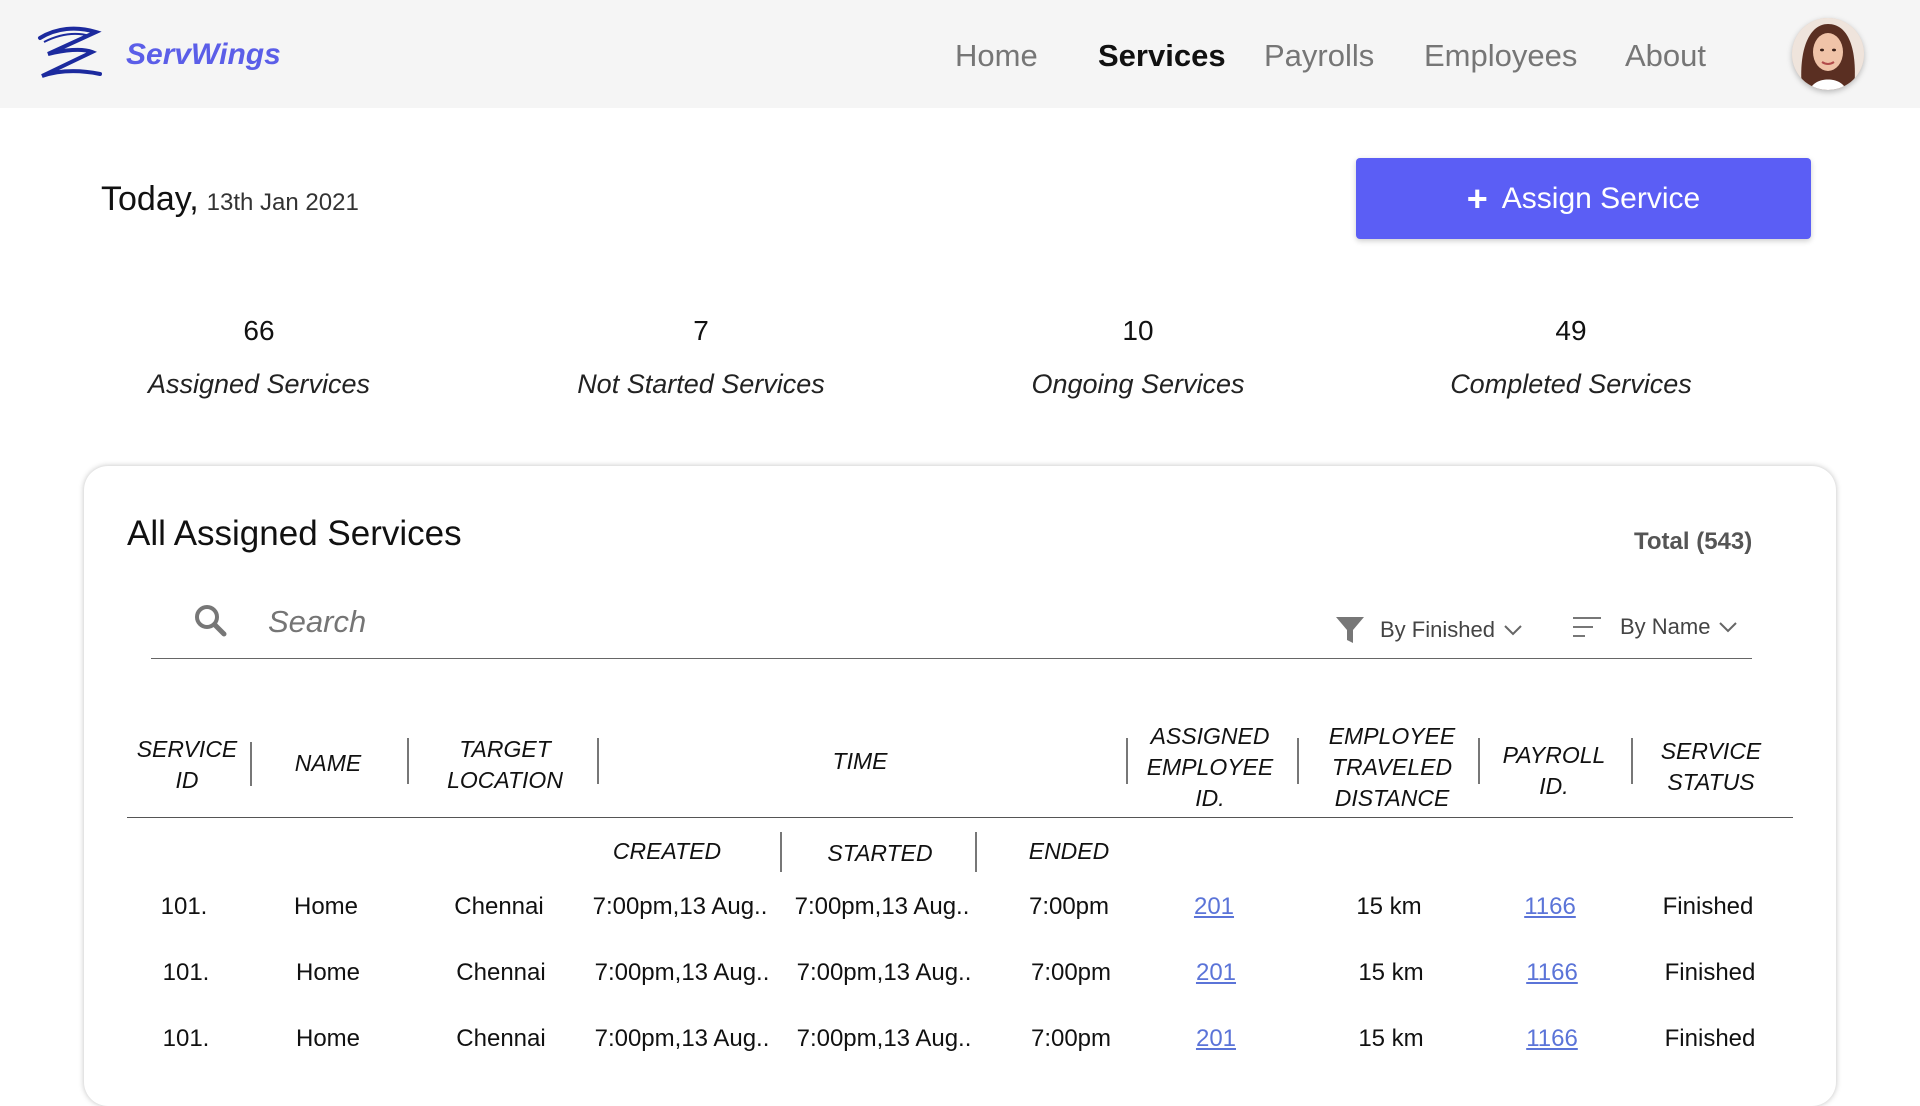 The width and height of the screenshot is (1920, 1106). Describe the element at coordinates (701, 384) in the screenshot. I see `stat-label: Not Started Services` at that location.